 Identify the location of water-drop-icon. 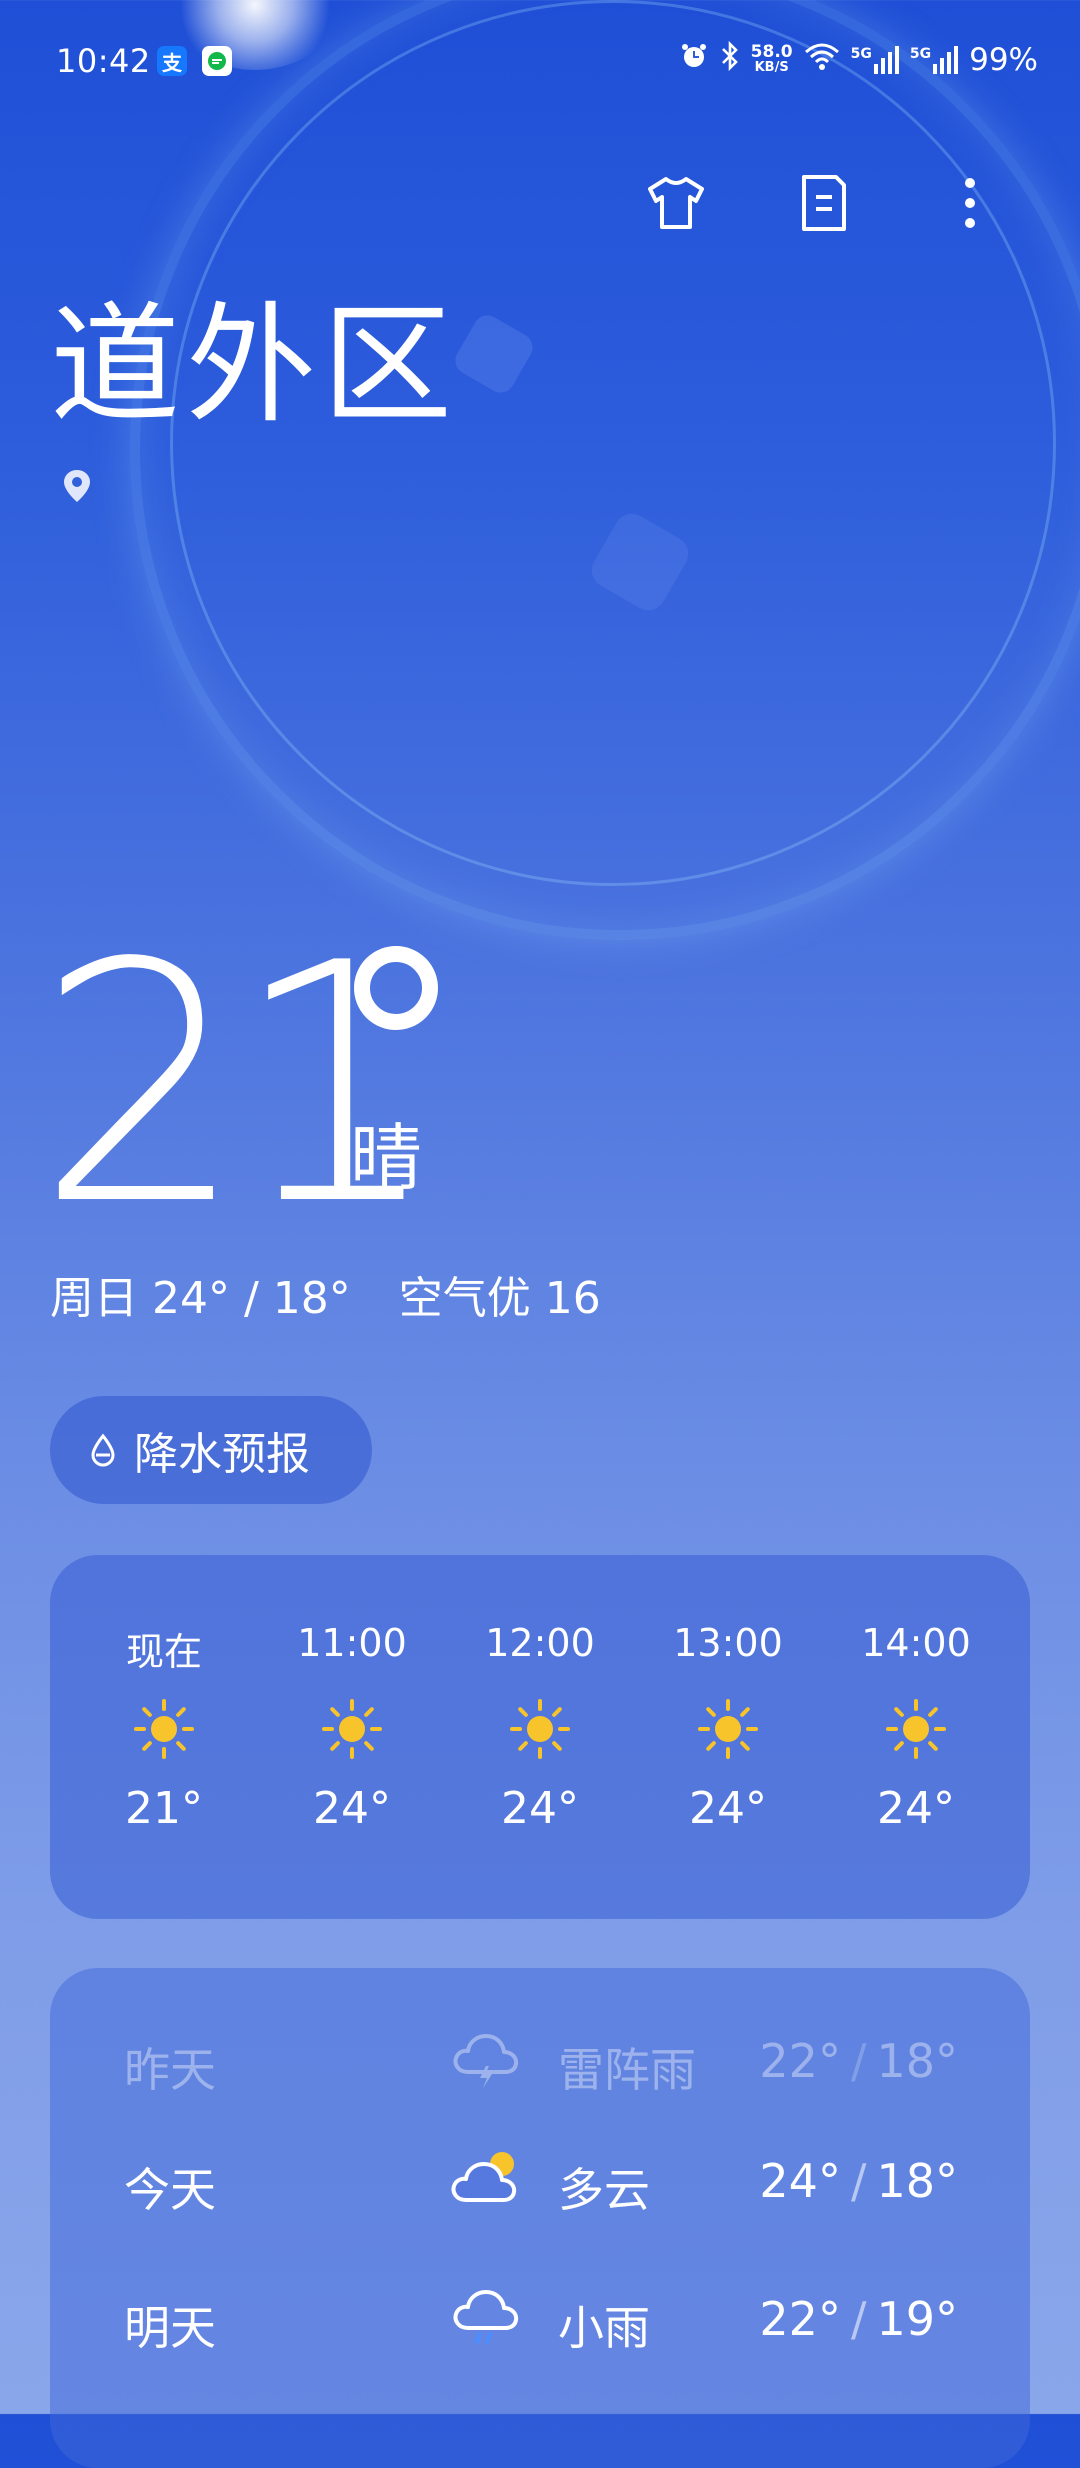
(103, 1450).